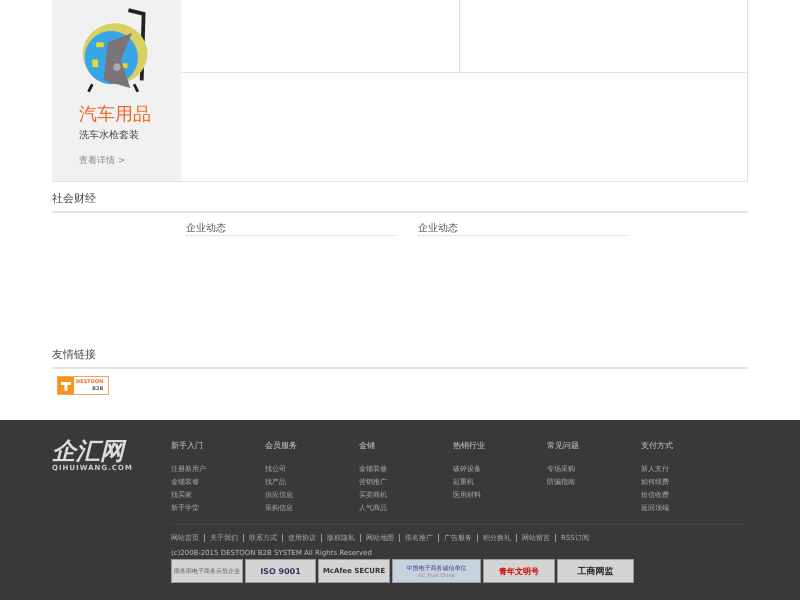 This screenshot has height=600, width=800. Describe the element at coordinates (115, 115) in the screenshot. I see `category-title: 汽车用品` at that location.